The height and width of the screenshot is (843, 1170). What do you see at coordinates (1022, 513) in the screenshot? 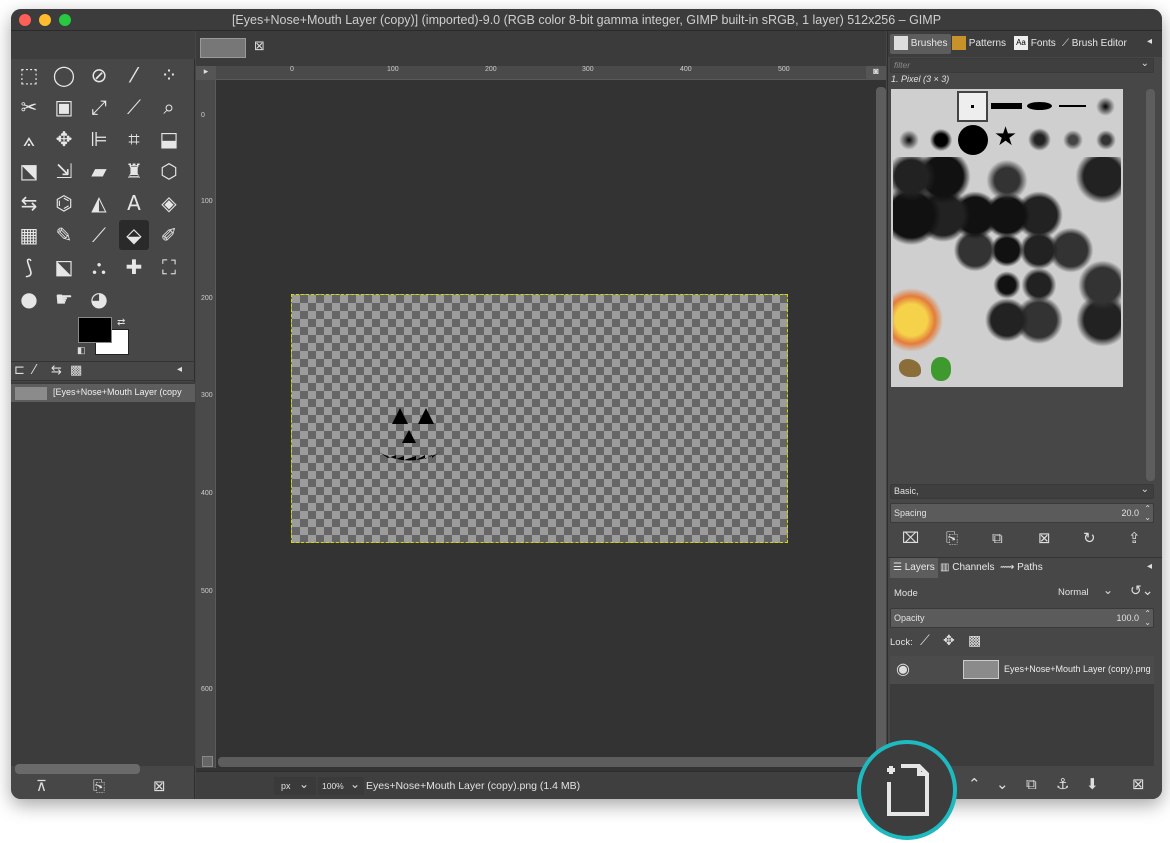
I see `spacing-slider: Spacing 20.0 ⌃ ⌄` at bounding box center [1022, 513].